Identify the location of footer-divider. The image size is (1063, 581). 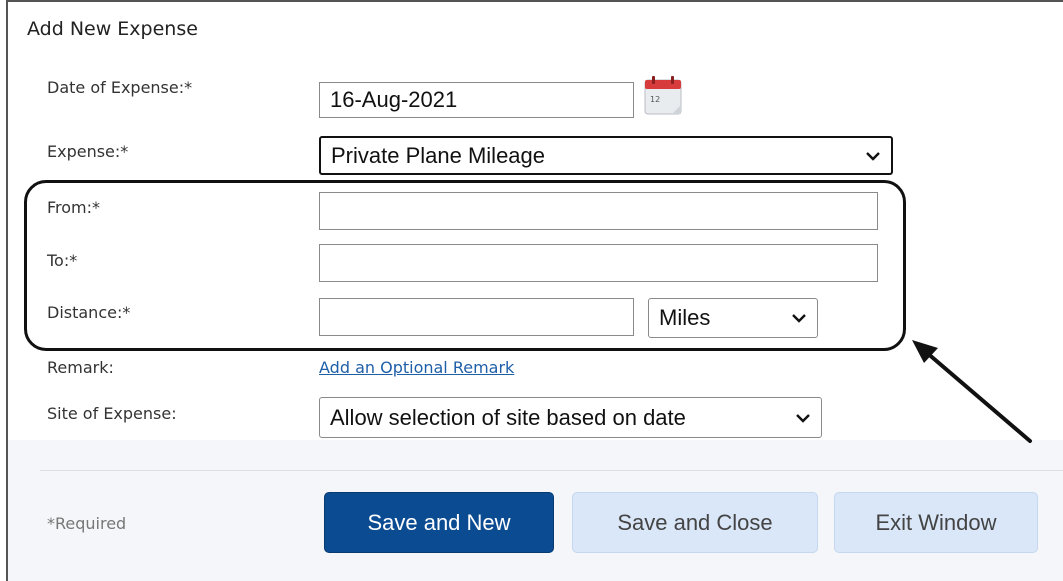
(551, 470).